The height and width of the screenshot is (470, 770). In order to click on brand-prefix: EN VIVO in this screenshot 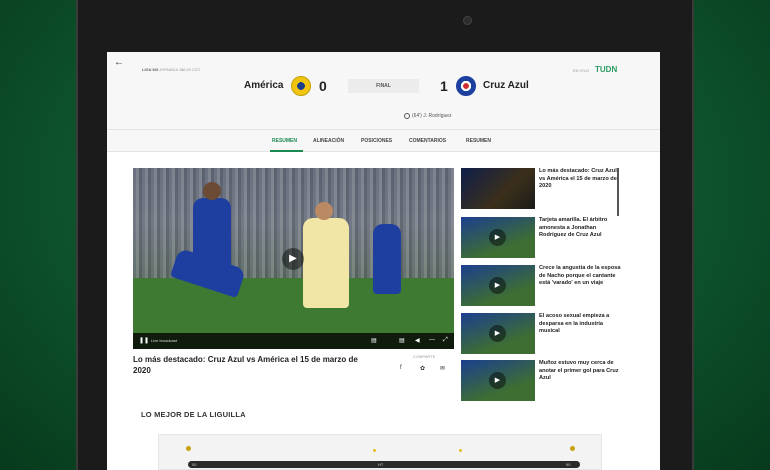, I will do `click(581, 70)`.